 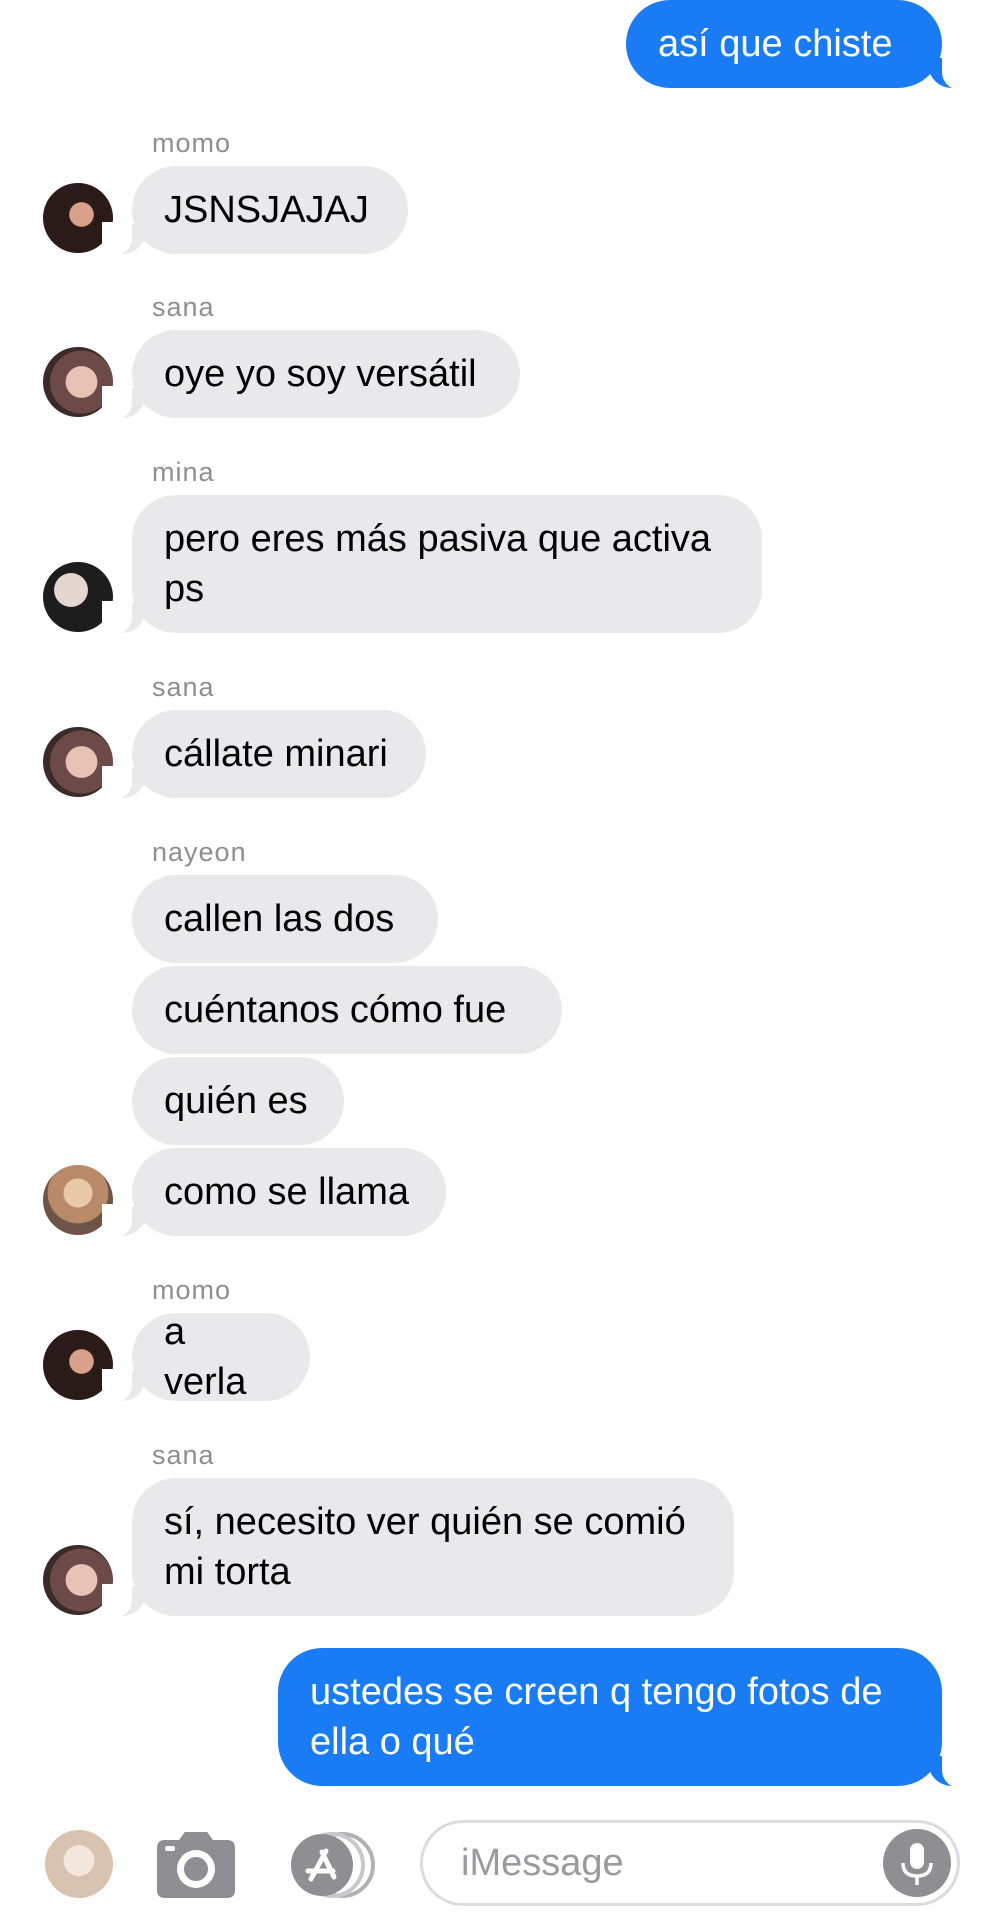 I want to click on message-incoming: oye yo soy versátil, so click(x=311, y=375).